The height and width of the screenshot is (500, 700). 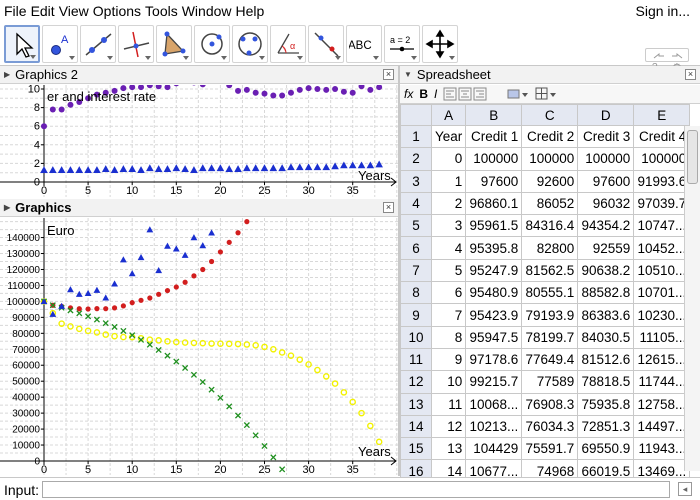 I want to click on spreadsheet-scrollbar, so click(x=692, y=298).